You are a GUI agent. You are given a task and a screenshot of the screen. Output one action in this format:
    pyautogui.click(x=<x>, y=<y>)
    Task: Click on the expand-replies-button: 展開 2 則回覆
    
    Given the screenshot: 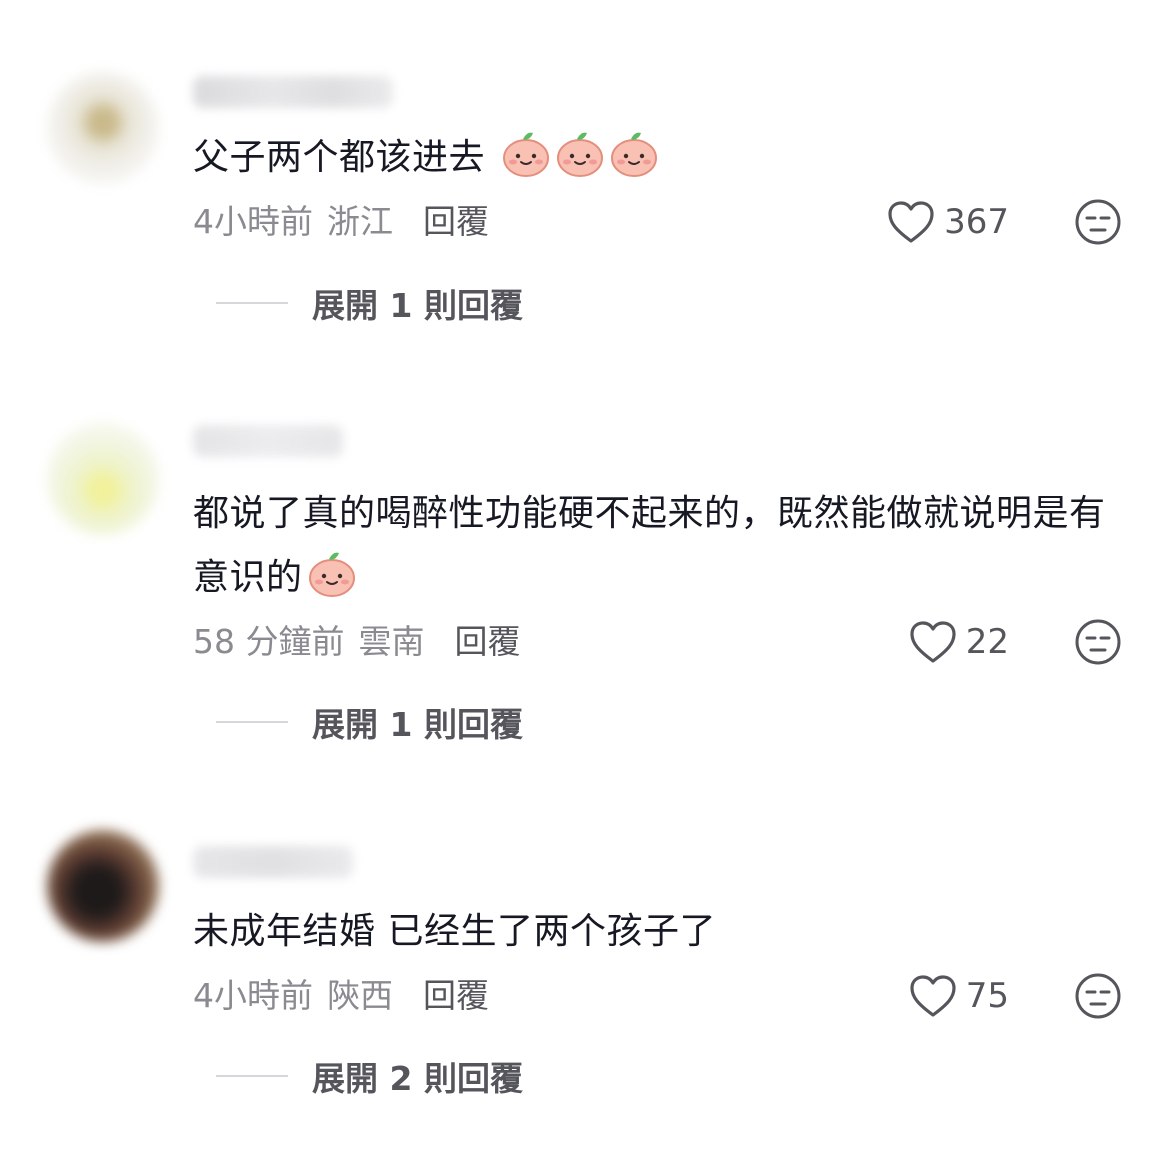 What is the action you would take?
    pyautogui.click(x=369, y=1077)
    